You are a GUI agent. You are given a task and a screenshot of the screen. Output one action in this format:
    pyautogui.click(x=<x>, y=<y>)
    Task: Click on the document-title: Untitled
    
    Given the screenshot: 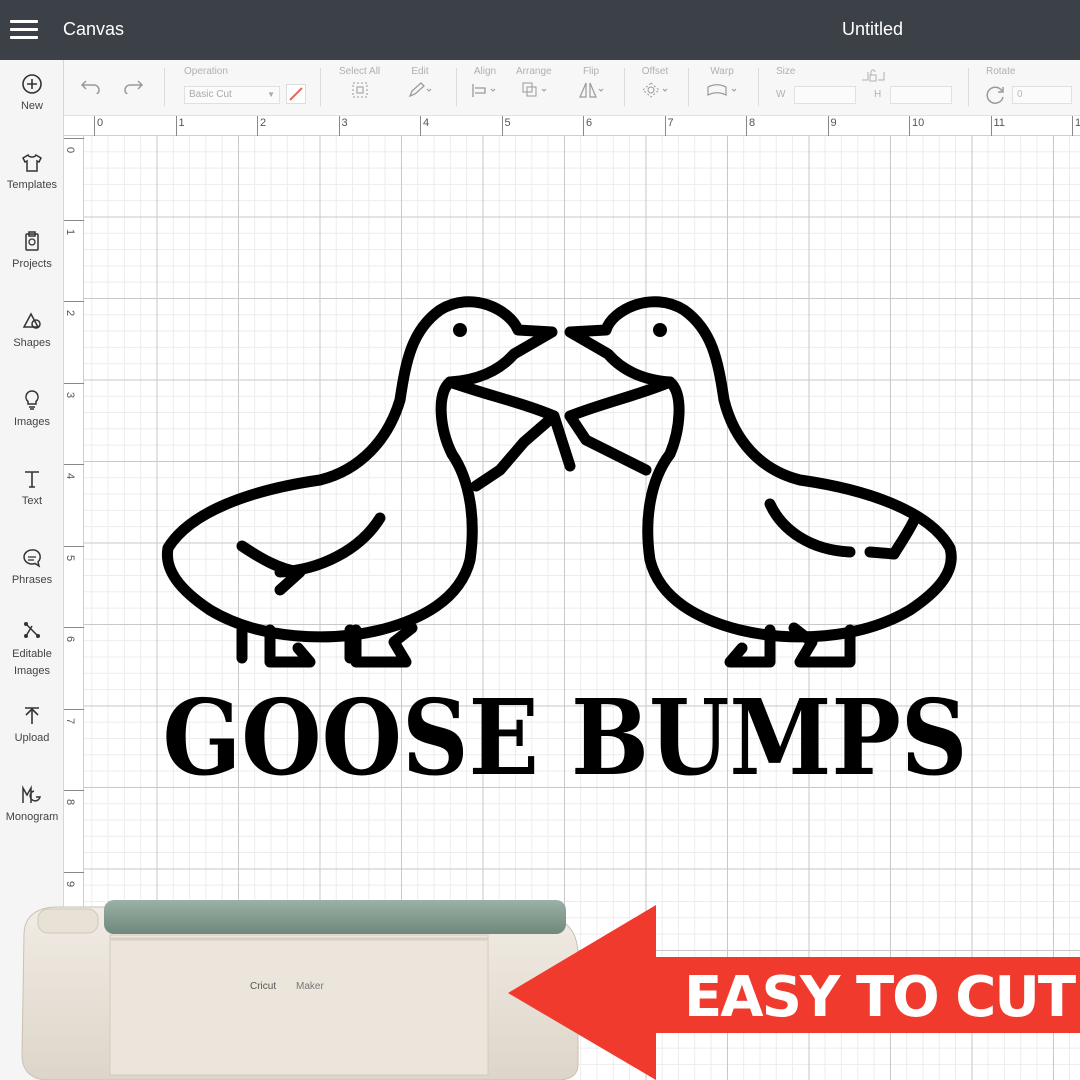 What is the action you would take?
    pyautogui.click(x=872, y=29)
    